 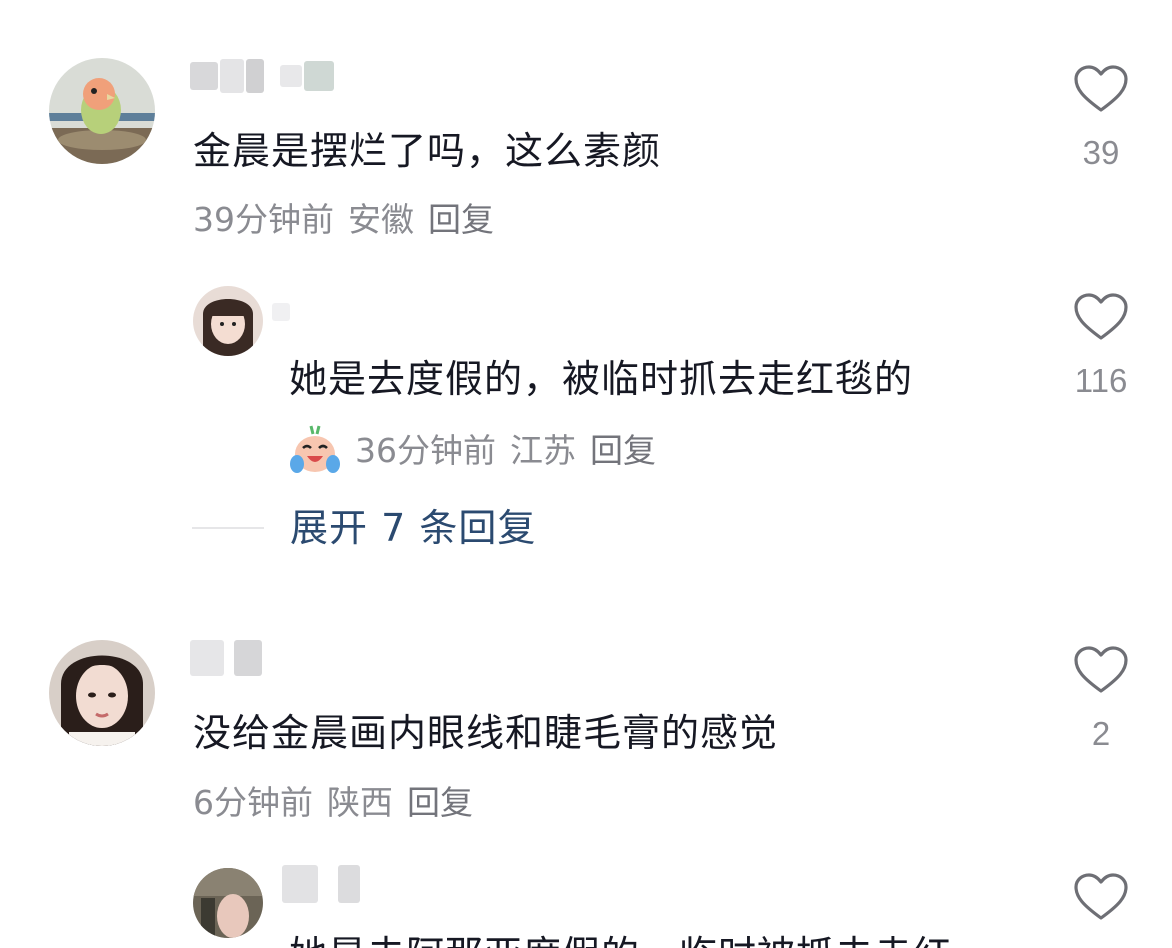 What do you see at coordinates (253, 802) in the screenshot?
I see `comment-time: 6分钟前` at bounding box center [253, 802].